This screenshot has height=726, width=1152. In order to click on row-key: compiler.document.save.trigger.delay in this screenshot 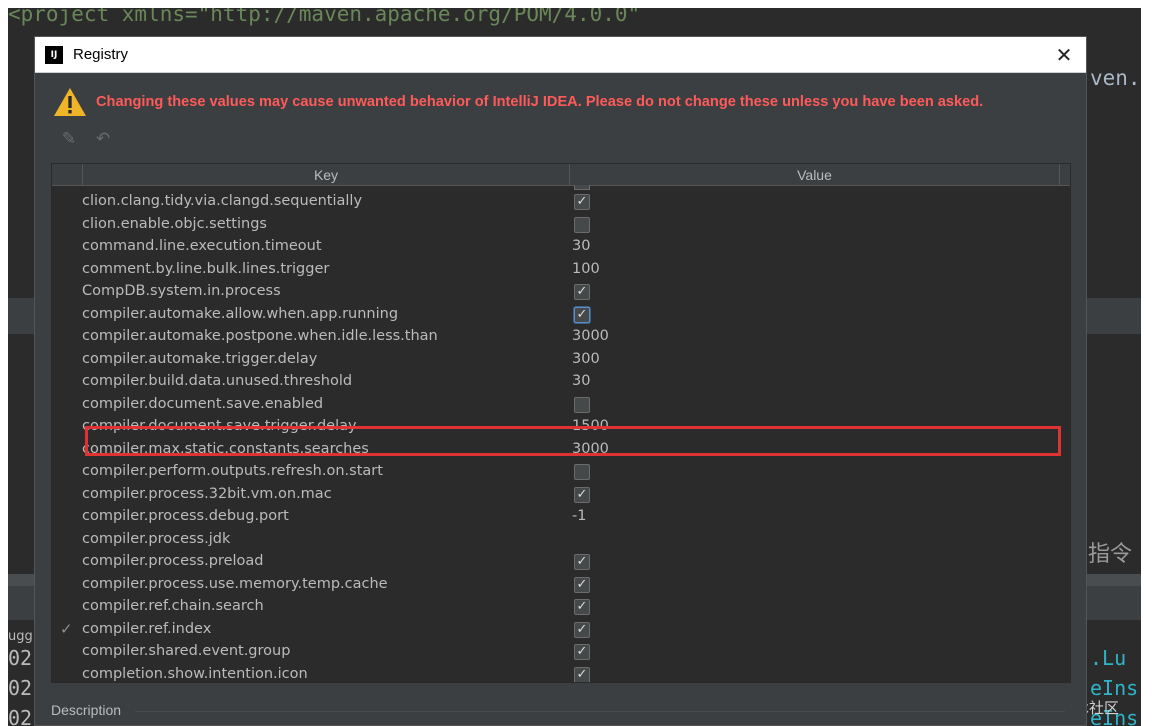, I will do `click(219, 426)`.